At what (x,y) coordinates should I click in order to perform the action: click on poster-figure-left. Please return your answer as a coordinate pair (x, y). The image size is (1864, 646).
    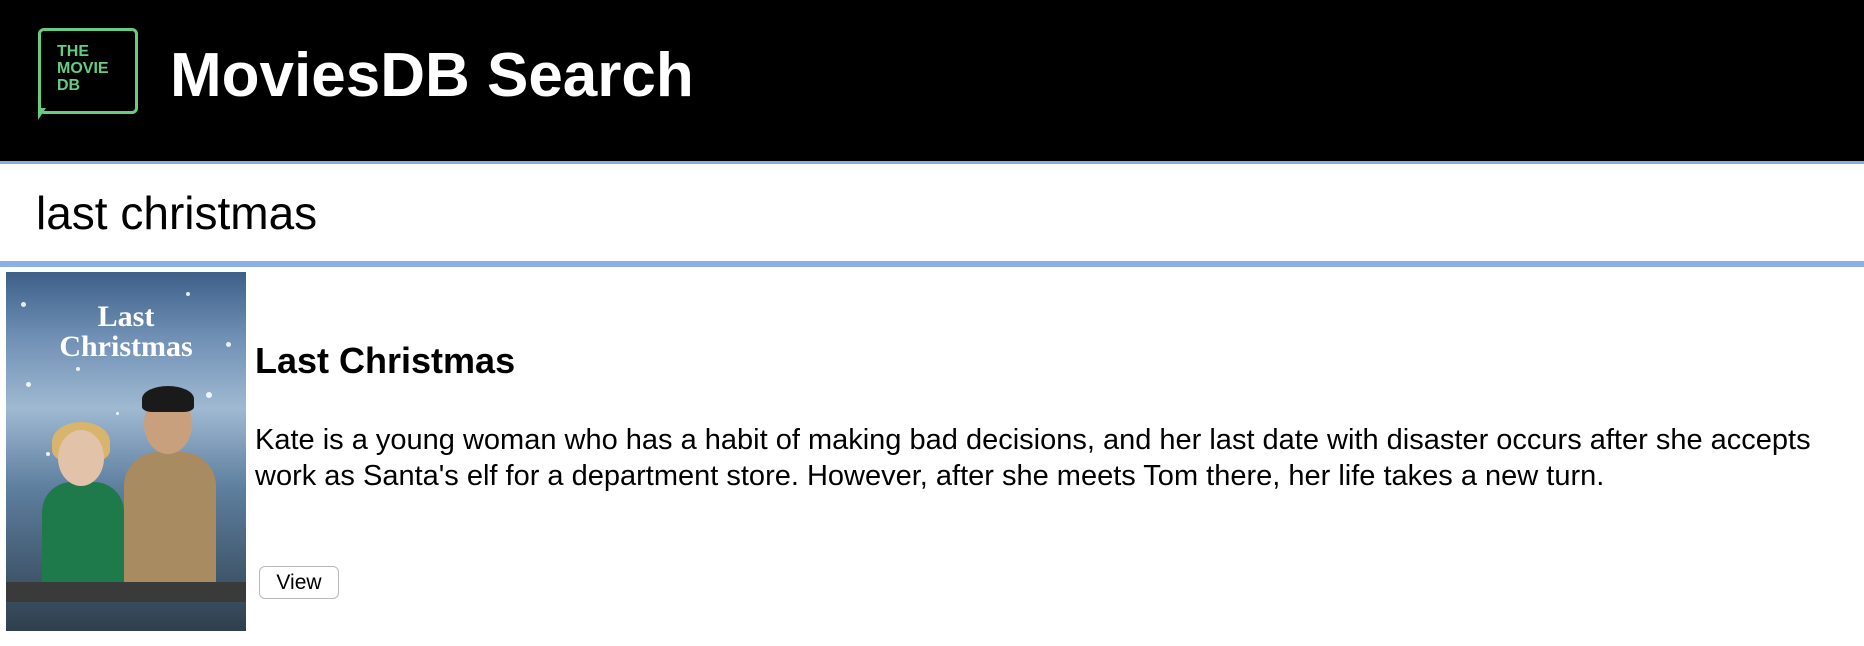
    Looking at the image, I should click on (83, 537).